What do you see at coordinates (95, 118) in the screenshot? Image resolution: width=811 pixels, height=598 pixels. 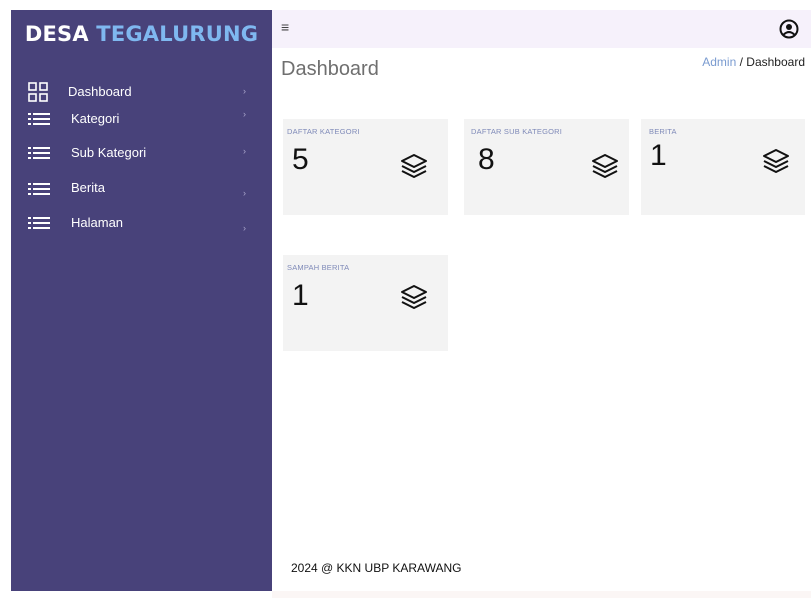 I see `sidebar-item-label: Kategori` at bounding box center [95, 118].